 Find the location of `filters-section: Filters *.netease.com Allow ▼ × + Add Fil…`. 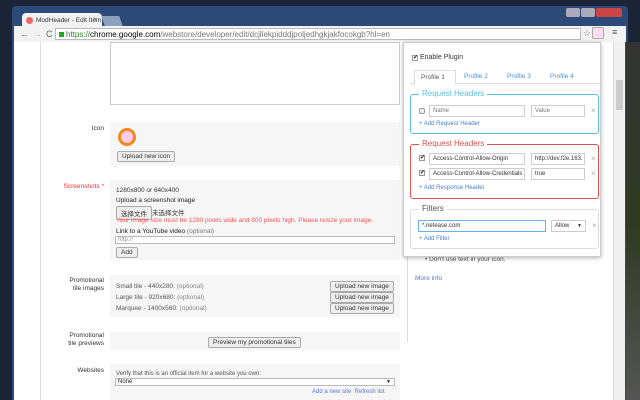

filters-section: Filters *.netease.com Allow ▼ × + Add Fil… is located at coordinates (504, 226).